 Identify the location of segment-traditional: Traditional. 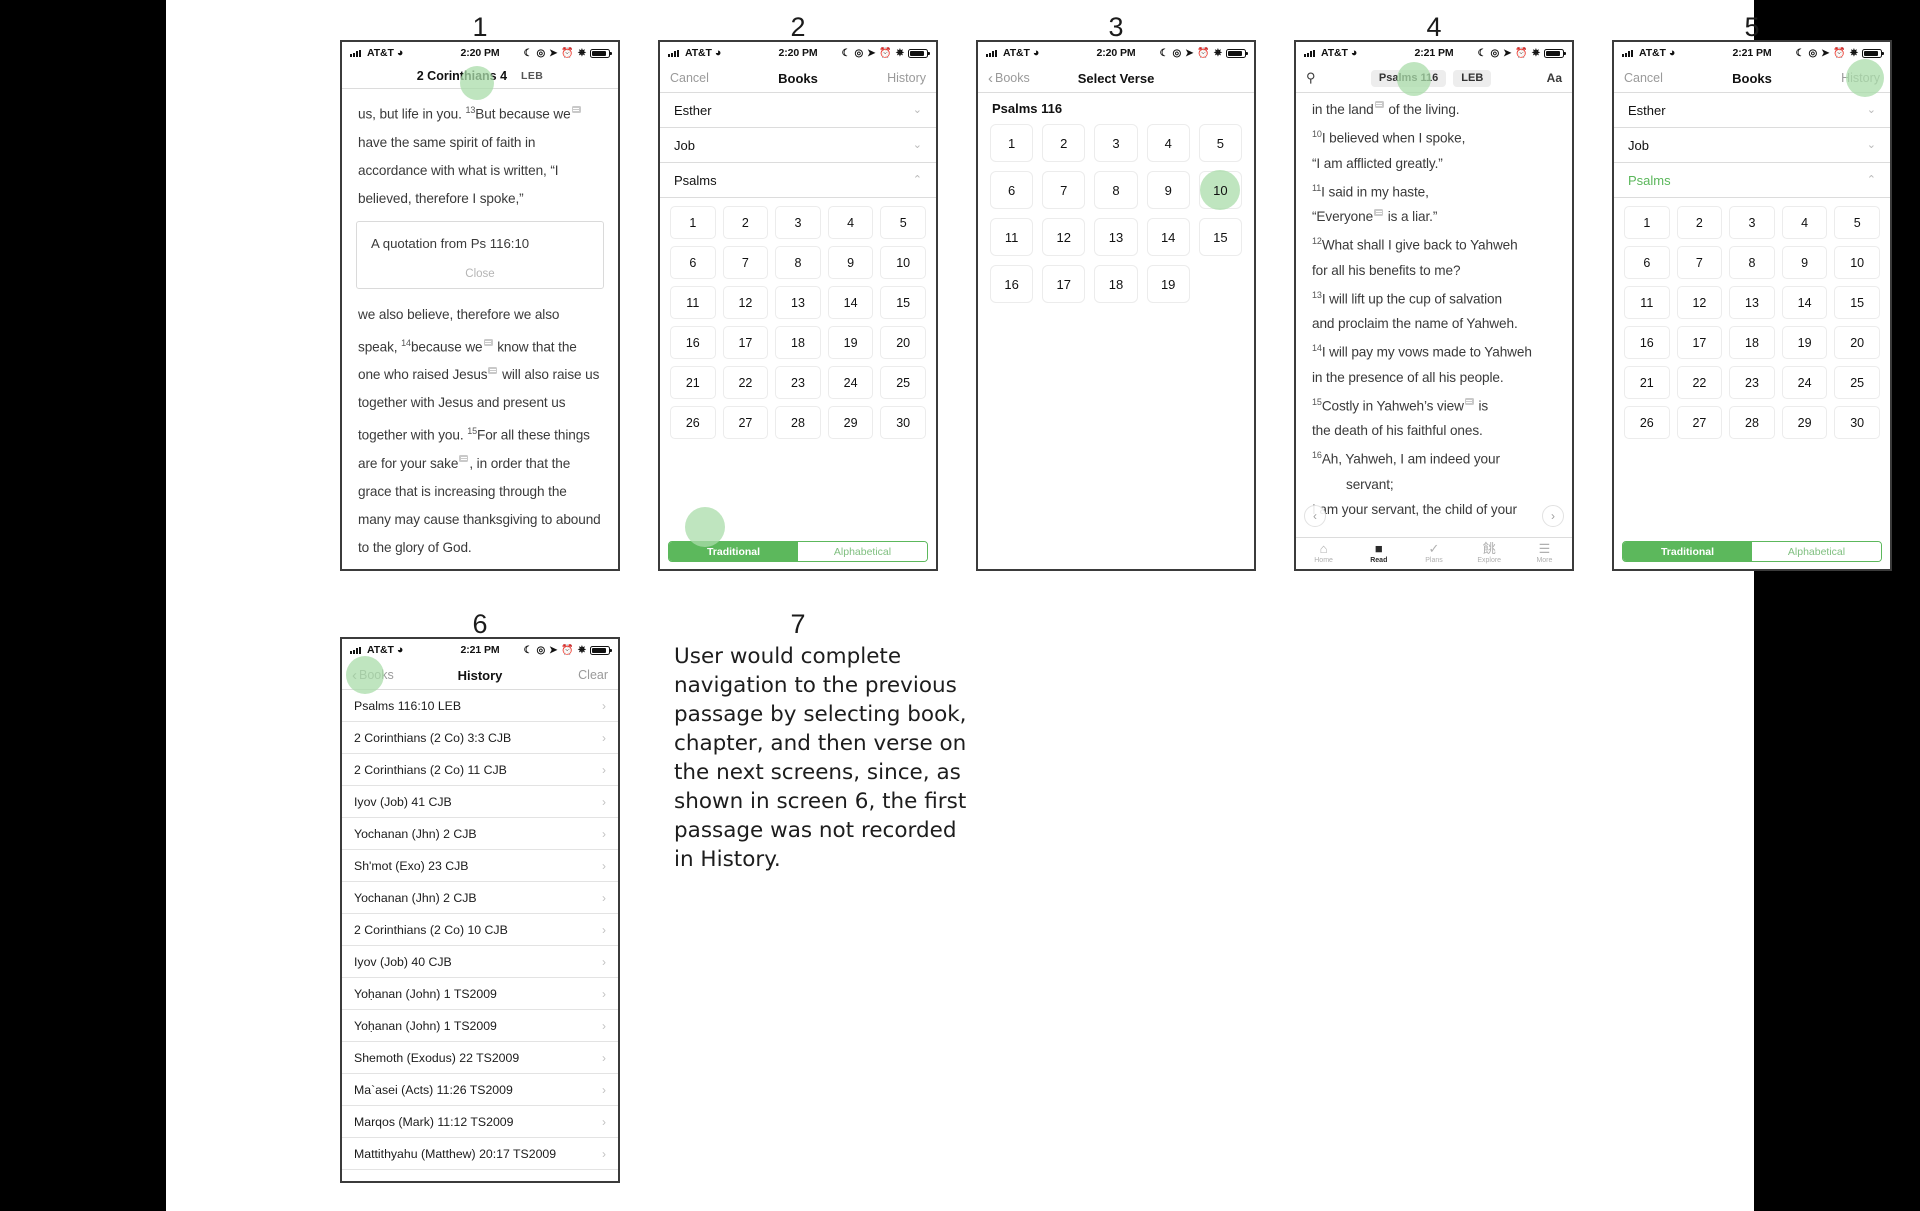
(733, 551).